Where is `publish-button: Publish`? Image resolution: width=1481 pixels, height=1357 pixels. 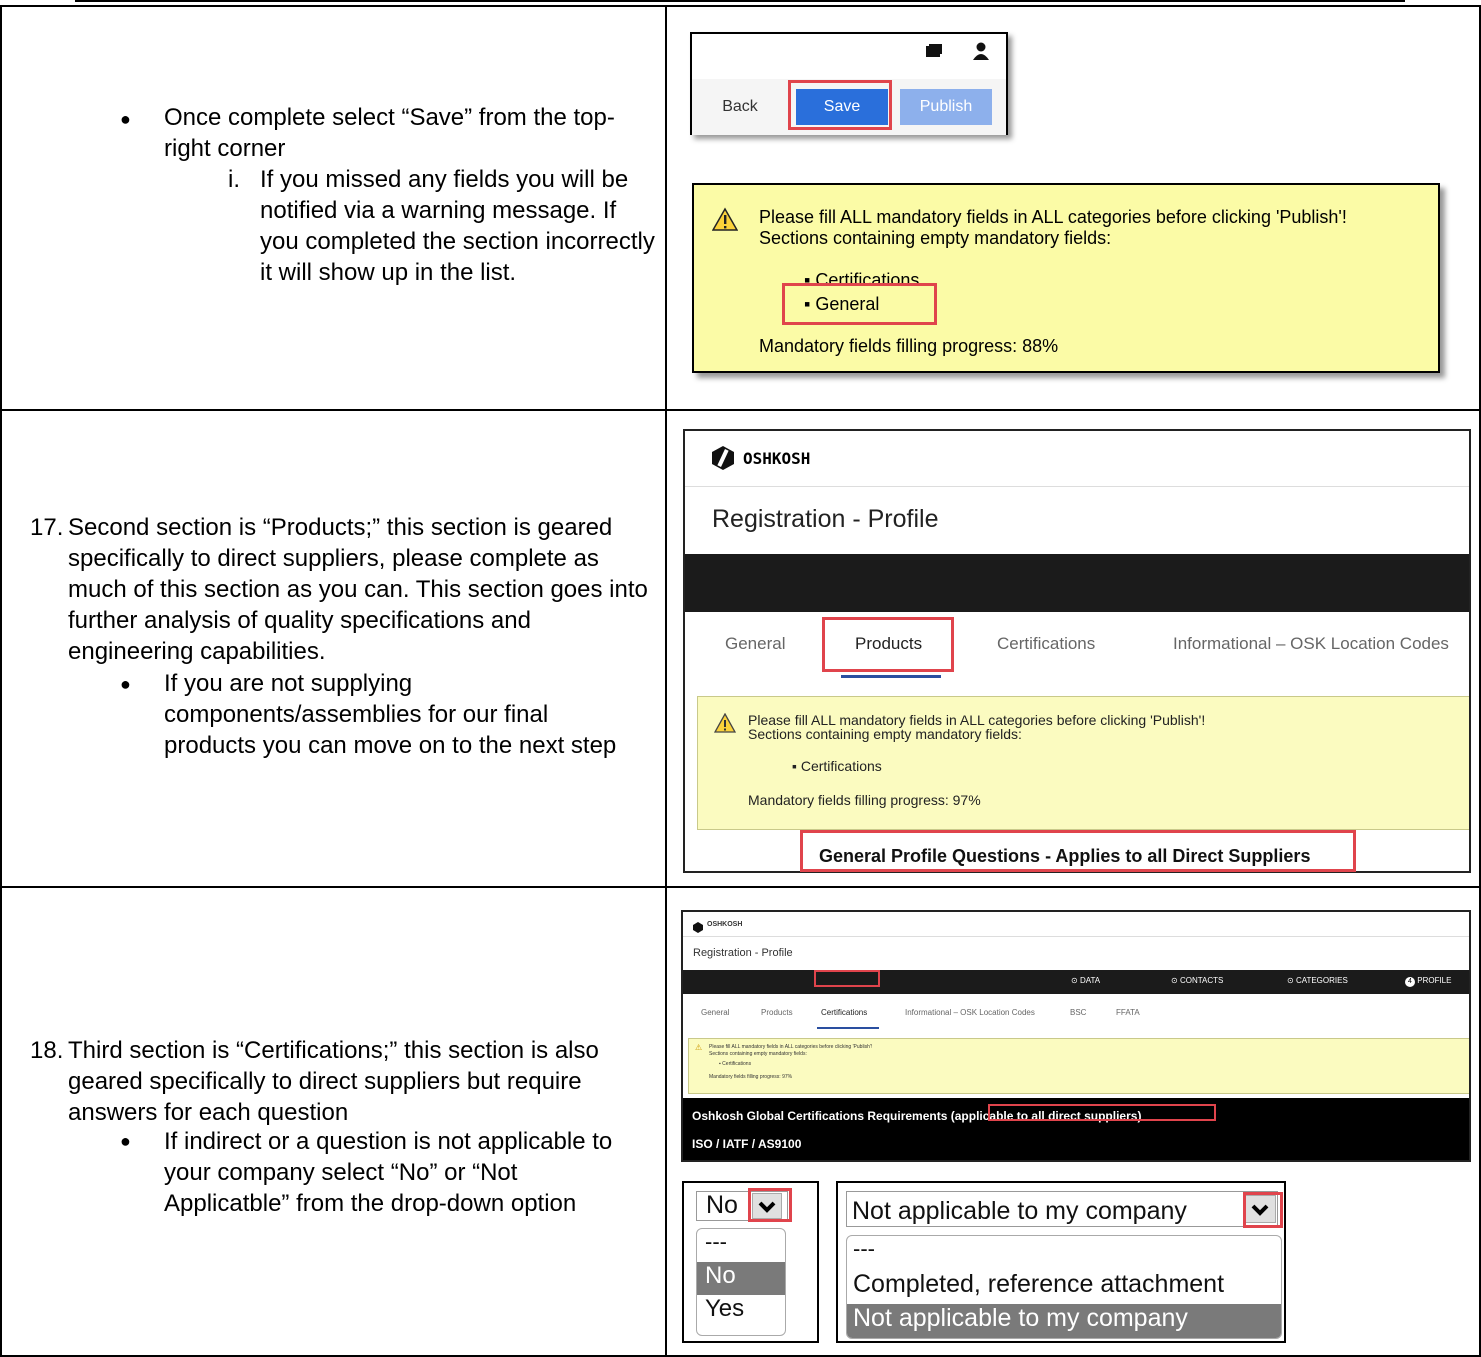
publish-button: Publish is located at coordinates (946, 107).